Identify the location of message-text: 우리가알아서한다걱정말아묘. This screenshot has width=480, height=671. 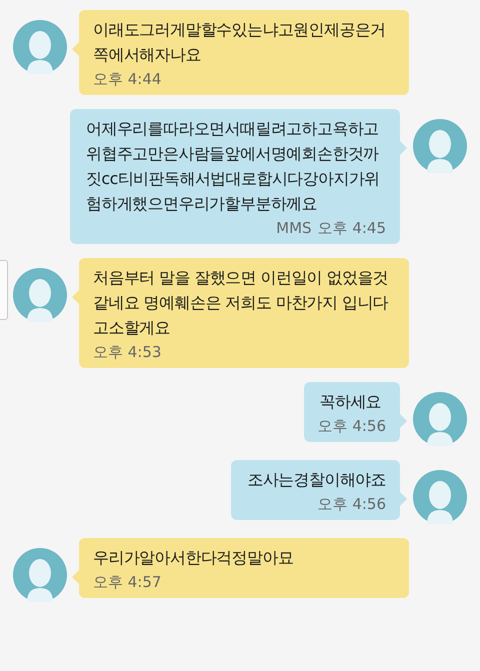
(193, 558).